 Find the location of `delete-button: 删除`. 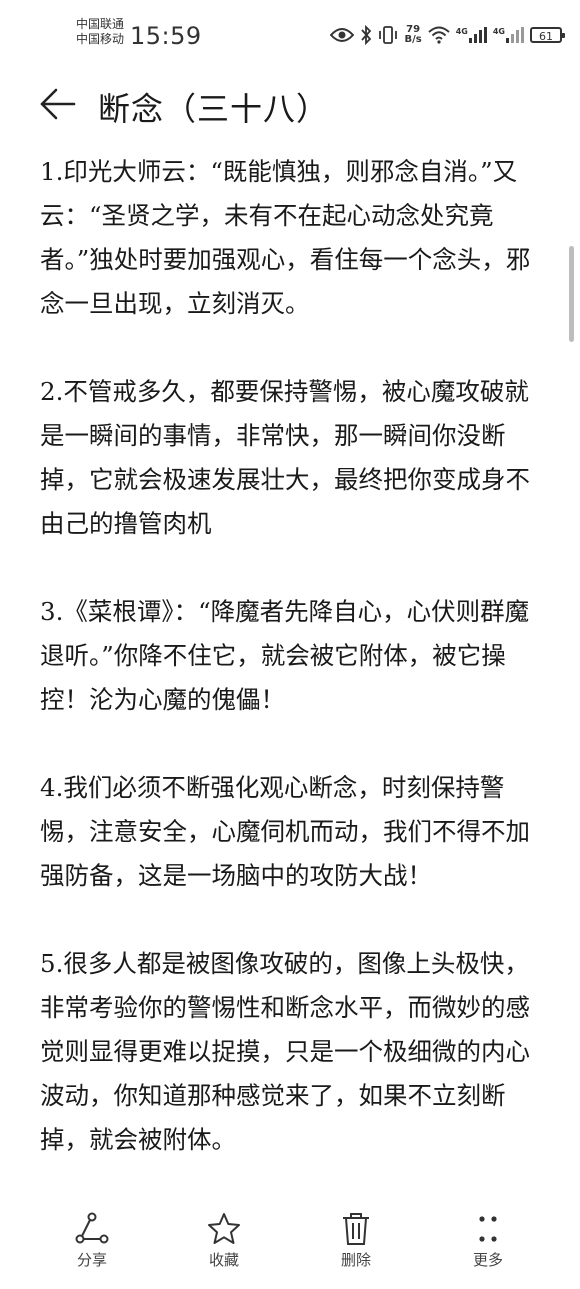

delete-button: 删除 is located at coordinates (356, 1240).